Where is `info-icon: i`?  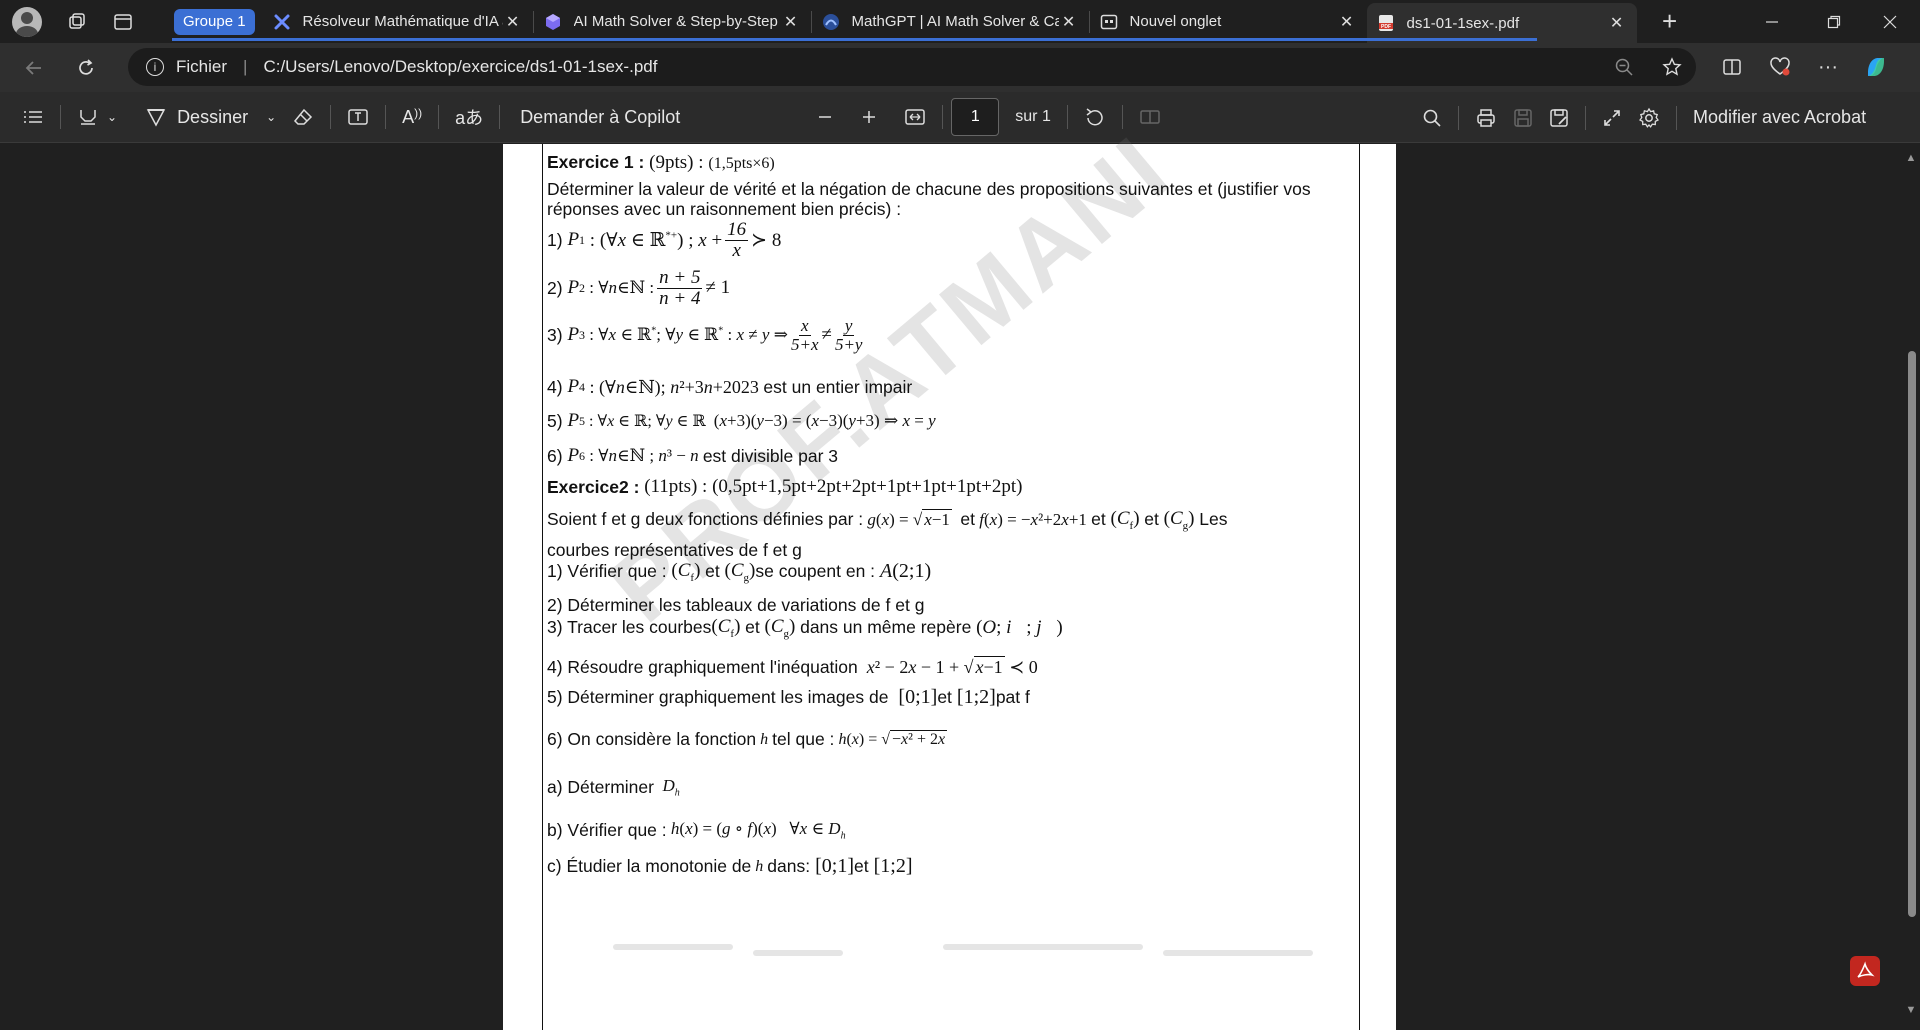
info-icon: i is located at coordinates (155, 67).